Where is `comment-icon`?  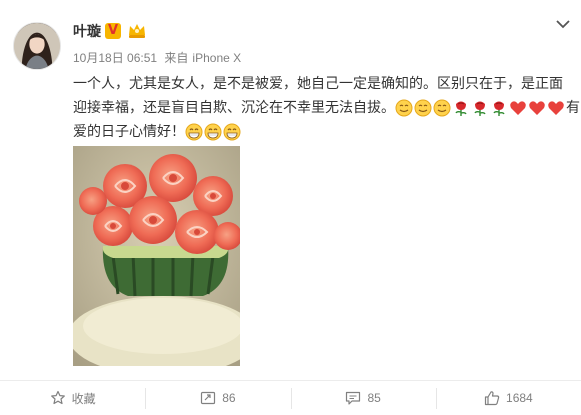 comment-icon is located at coordinates (353, 398).